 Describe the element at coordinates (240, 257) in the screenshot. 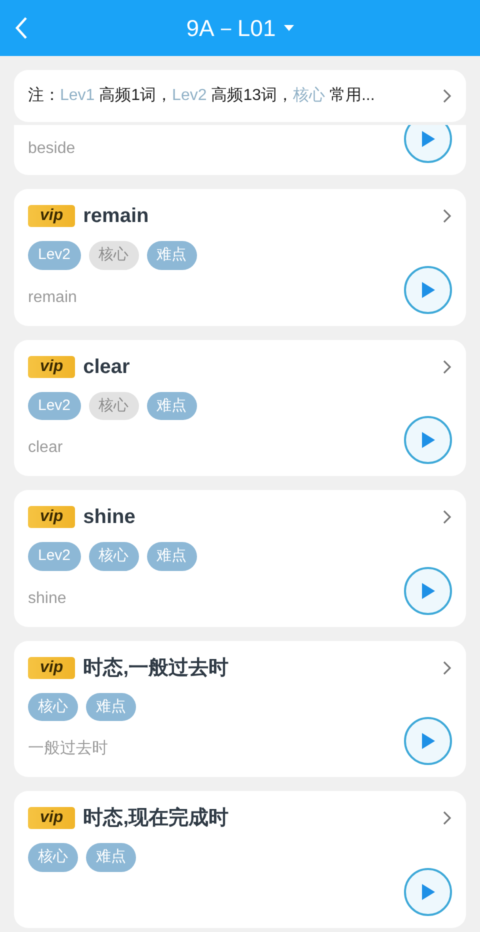

I see `word-card: vip remain Lev2 核心 难点 remain` at that location.